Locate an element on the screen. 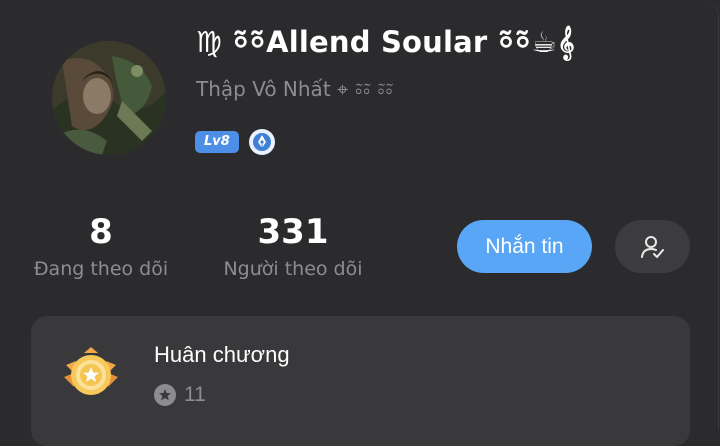 This screenshot has width=720, height=446. star-icon is located at coordinates (165, 395).